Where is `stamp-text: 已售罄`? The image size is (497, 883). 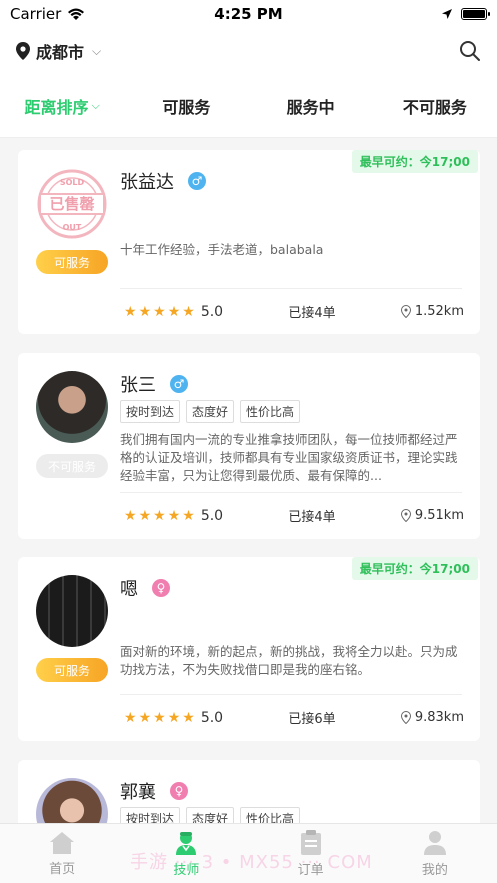
stamp-text: 已售罄 is located at coordinates (71, 204).